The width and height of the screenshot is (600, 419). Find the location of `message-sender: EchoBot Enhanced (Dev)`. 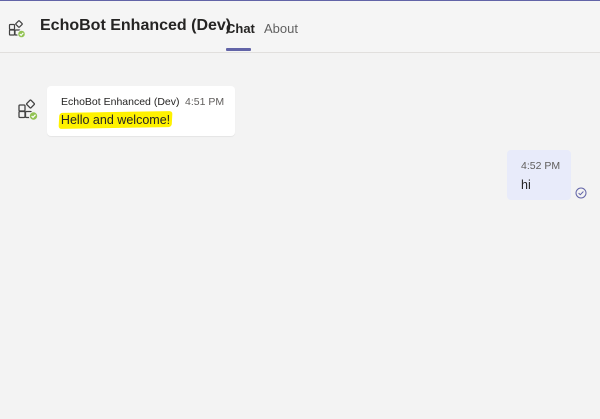

message-sender: EchoBot Enhanced (Dev) is located at coordinates (120, 102).